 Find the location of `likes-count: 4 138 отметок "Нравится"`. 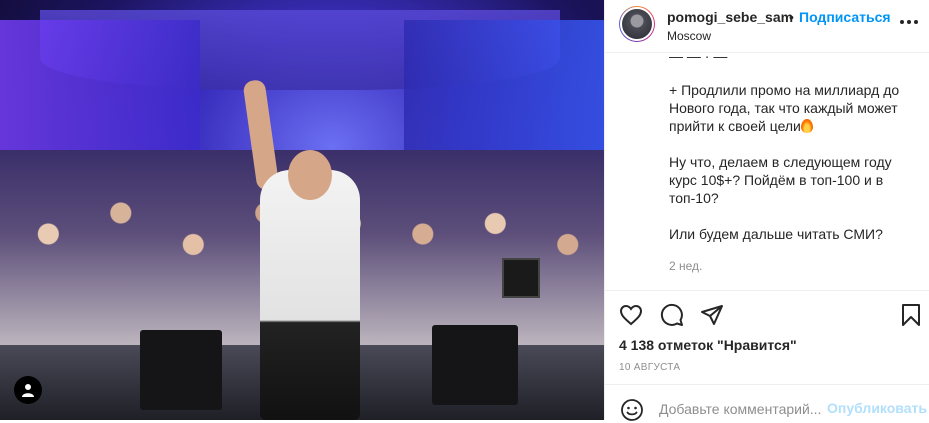

likes-count: 4 138 отметок "Нравится" is located at coordinates (708, 345).